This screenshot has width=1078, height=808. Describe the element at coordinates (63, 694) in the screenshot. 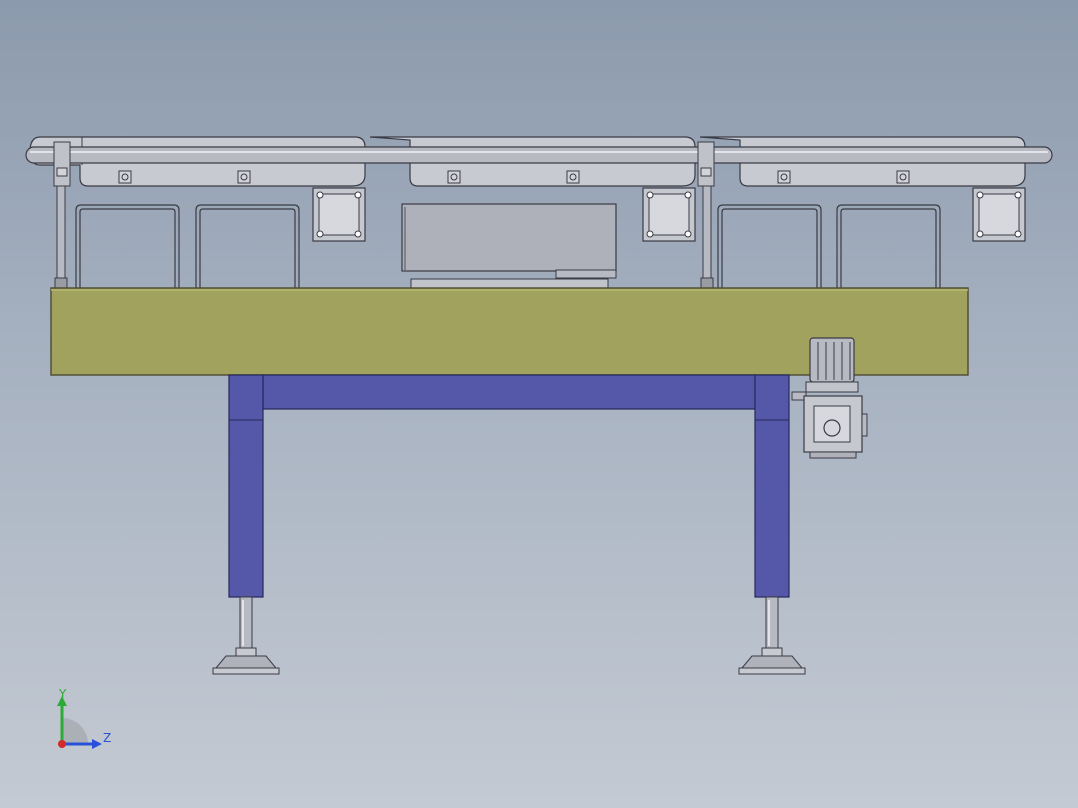

I see `y-axis-label: Y` at that location.